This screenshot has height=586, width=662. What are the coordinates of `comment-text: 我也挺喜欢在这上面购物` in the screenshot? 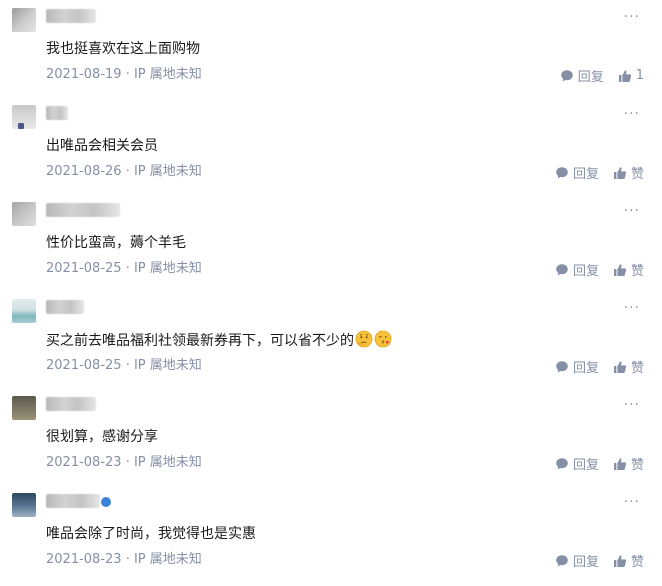 It's located at (123, 49).